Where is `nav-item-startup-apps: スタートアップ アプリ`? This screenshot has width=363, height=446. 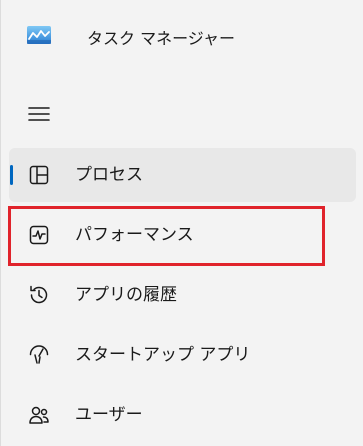 nav-item-startup-apps: スタートアップ アプリ is located at coordinates (182, 355).